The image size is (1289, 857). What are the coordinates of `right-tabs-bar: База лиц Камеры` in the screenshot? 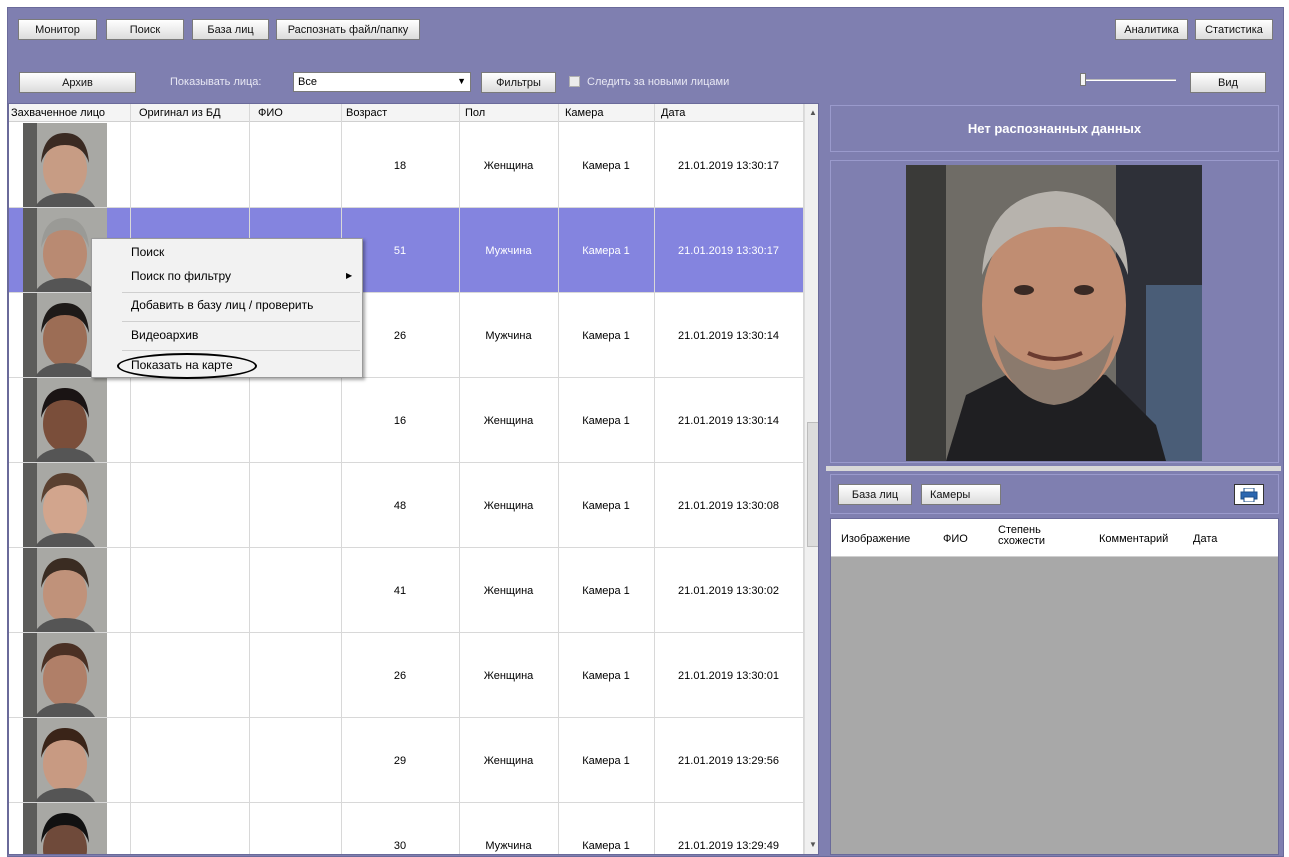 It's located at (1054, 494).